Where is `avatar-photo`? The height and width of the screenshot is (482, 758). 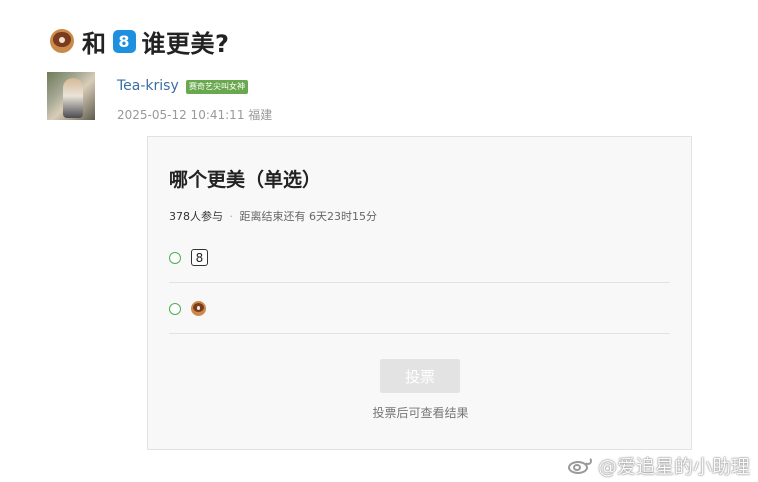
avatar-photo is located at coordinates (73, 98).